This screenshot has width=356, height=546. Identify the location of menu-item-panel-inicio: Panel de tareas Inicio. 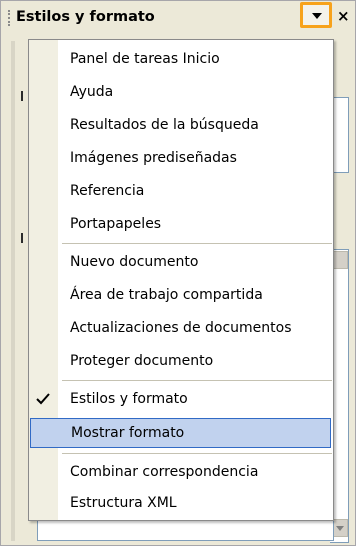
(181, 60).